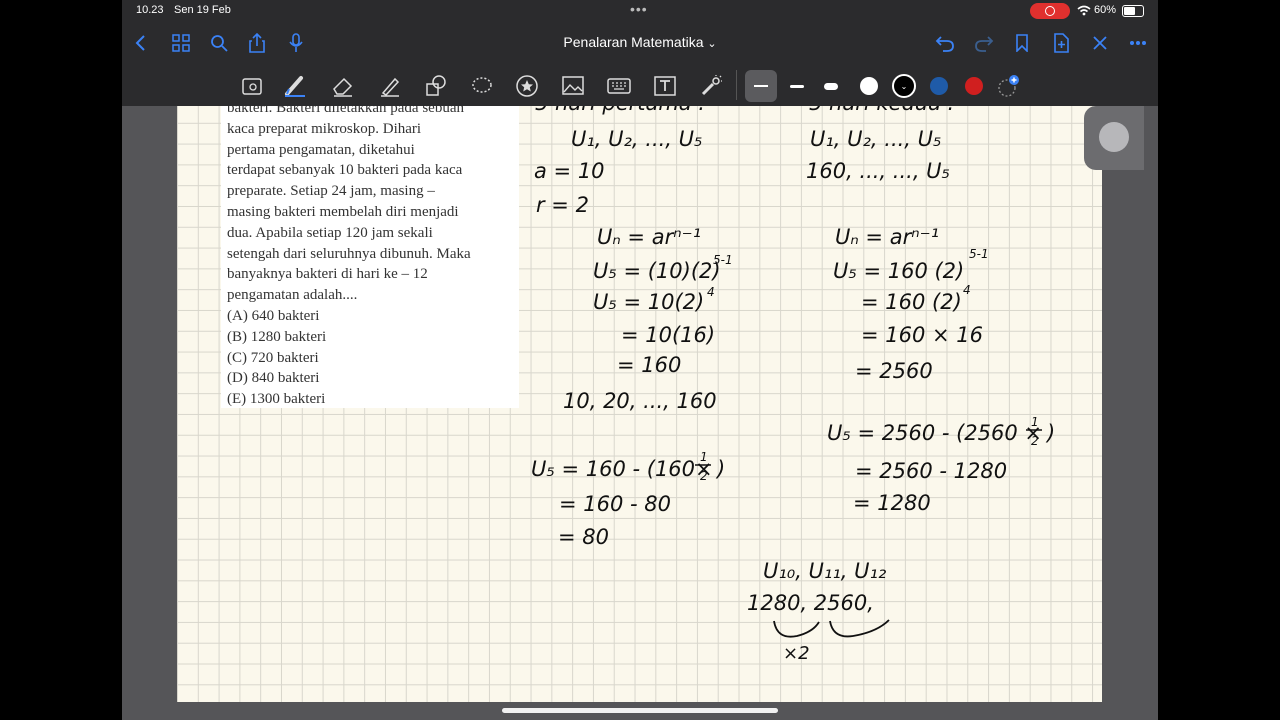  What do you see at coordinates (810, 603) in the screenshot?
I see `note-last-values: 1280, 2560,` at bounding box center [810, 603].